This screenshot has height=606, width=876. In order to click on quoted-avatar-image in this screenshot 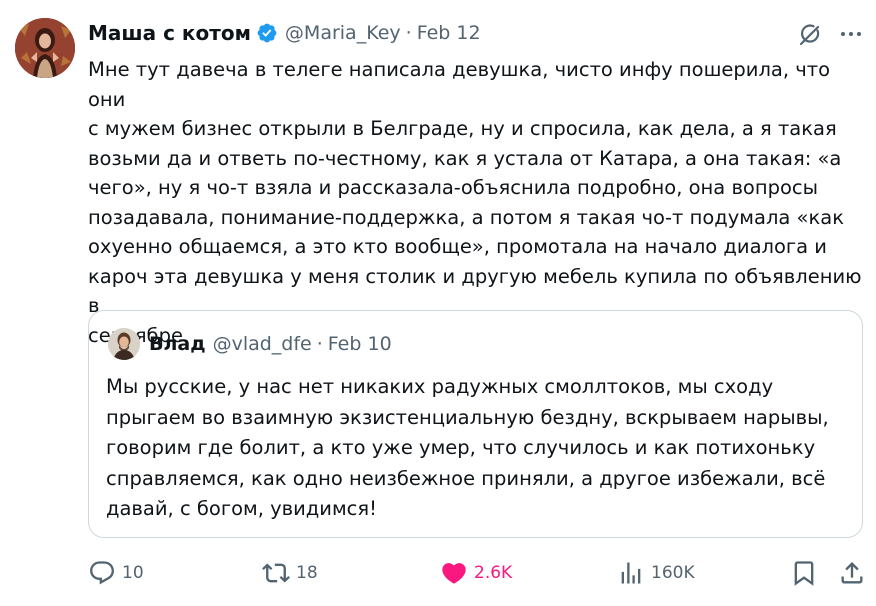, I will do `click(124, 344)`.